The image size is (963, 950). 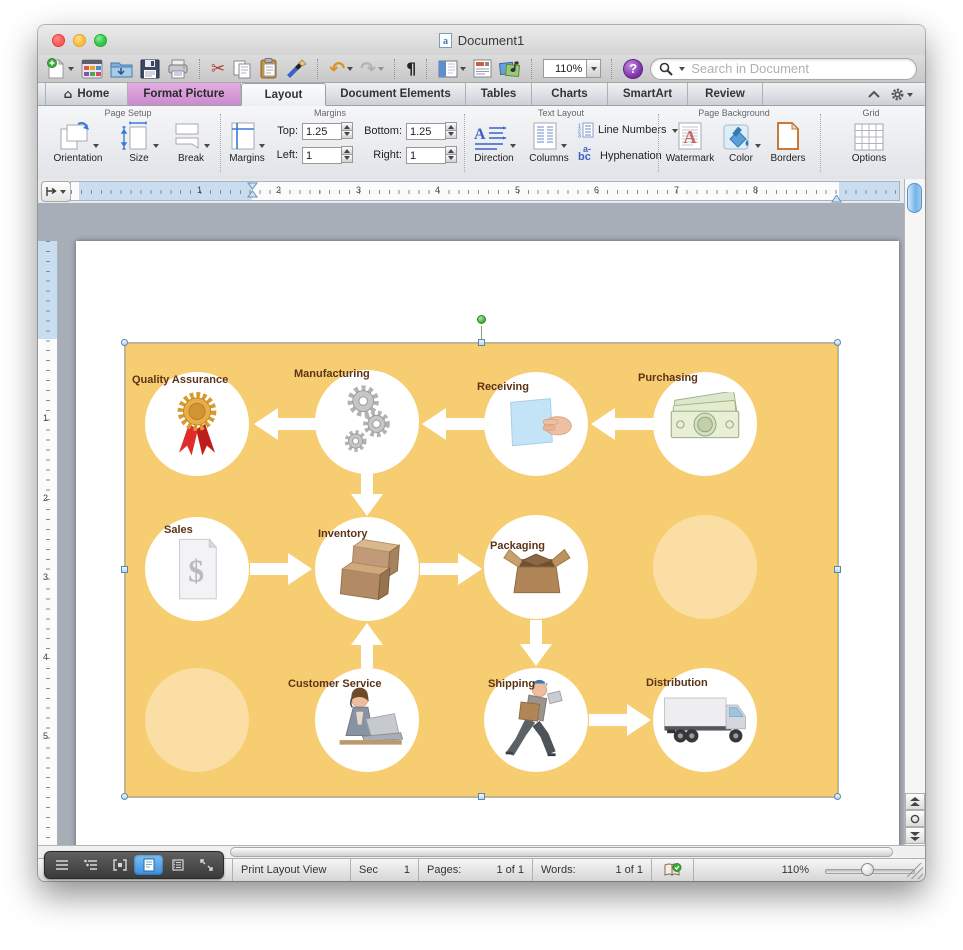 What do you see at coordinates (705, 424) in the screenshot?
I see `diagram-node-purchasing` at bounding box center [705, 424].